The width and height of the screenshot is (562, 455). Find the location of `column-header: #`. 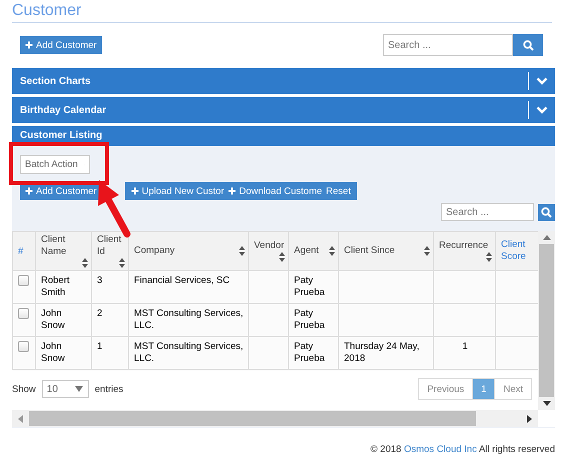

column-header: # is located at coordinates (24, 251).